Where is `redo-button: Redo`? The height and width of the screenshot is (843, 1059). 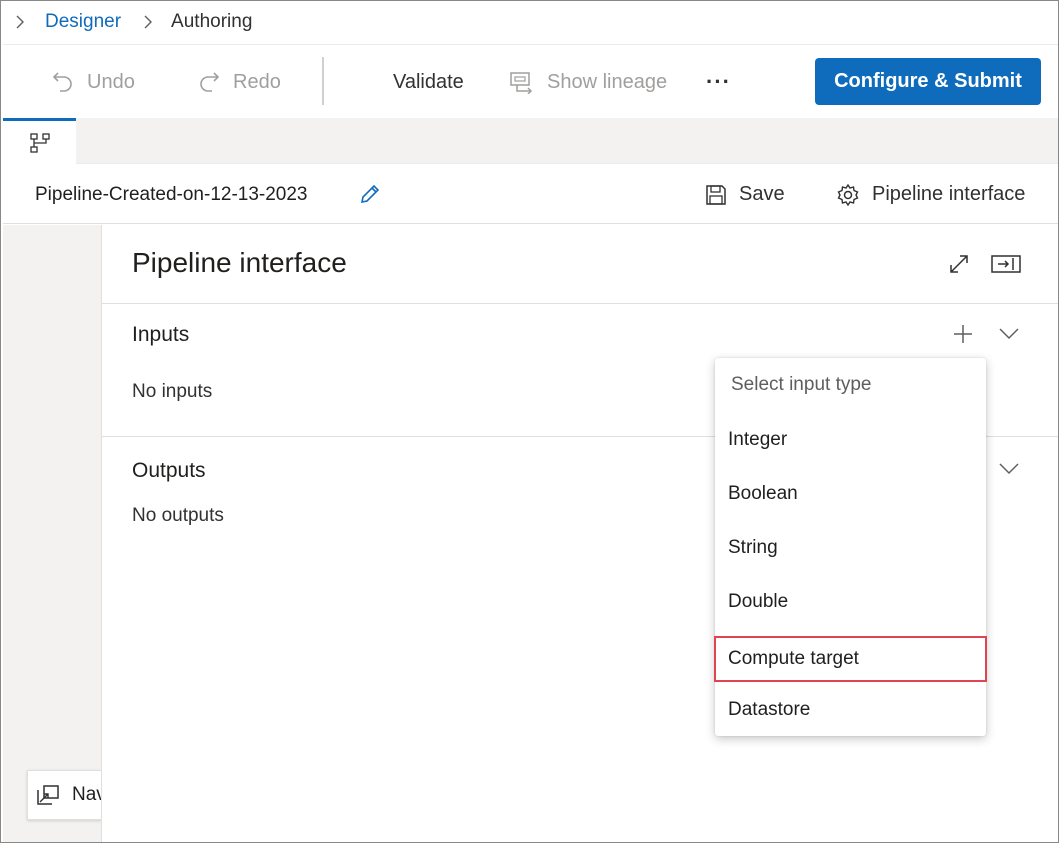
redo-button: Redo is located at coordinates (239, 82).